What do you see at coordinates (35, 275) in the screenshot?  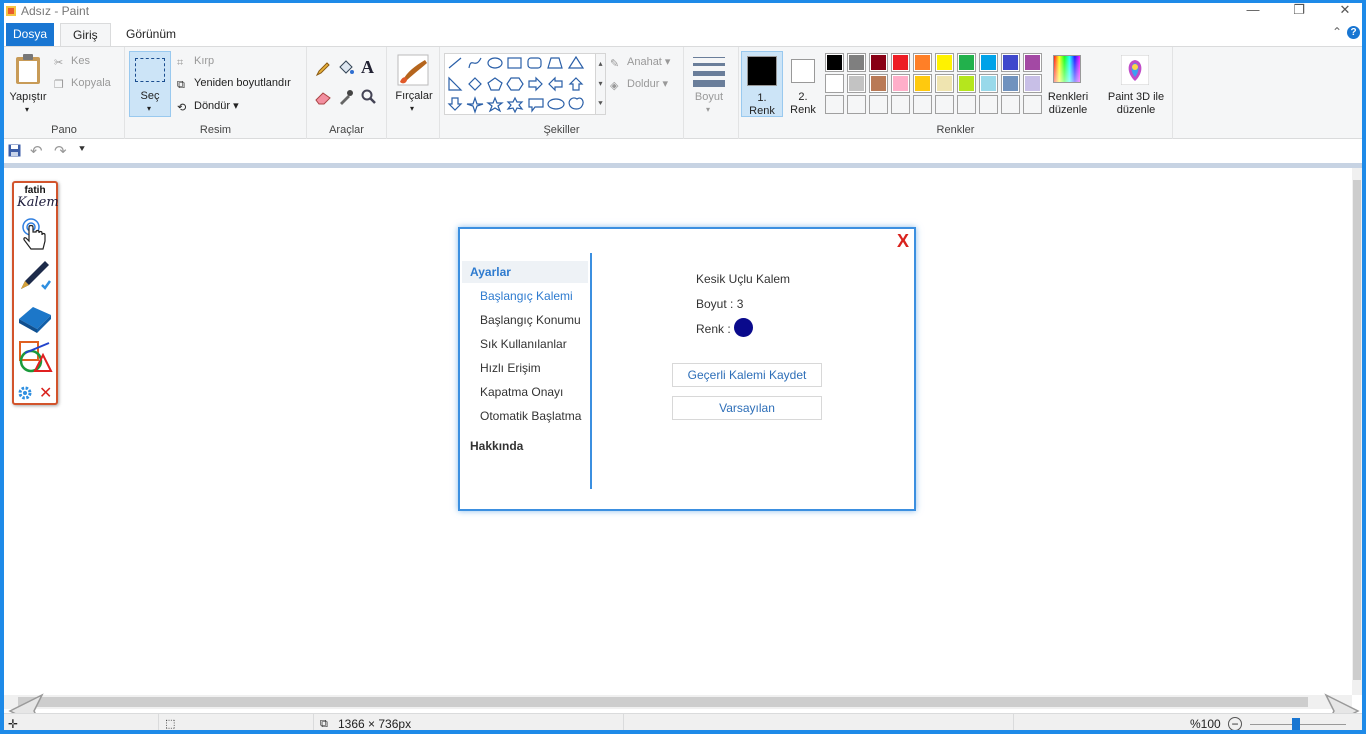 I see `pen-icon` at bounding box center [35, 275].